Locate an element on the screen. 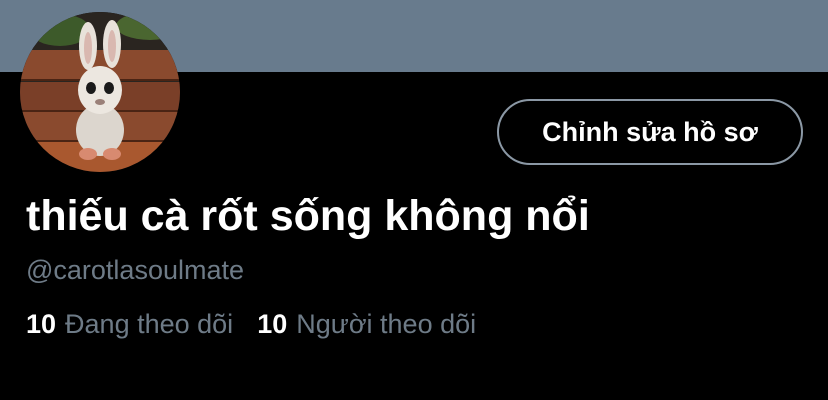 This screenshot has width=828, height=400. following-count: 10 is located at coordinates (41, 324).